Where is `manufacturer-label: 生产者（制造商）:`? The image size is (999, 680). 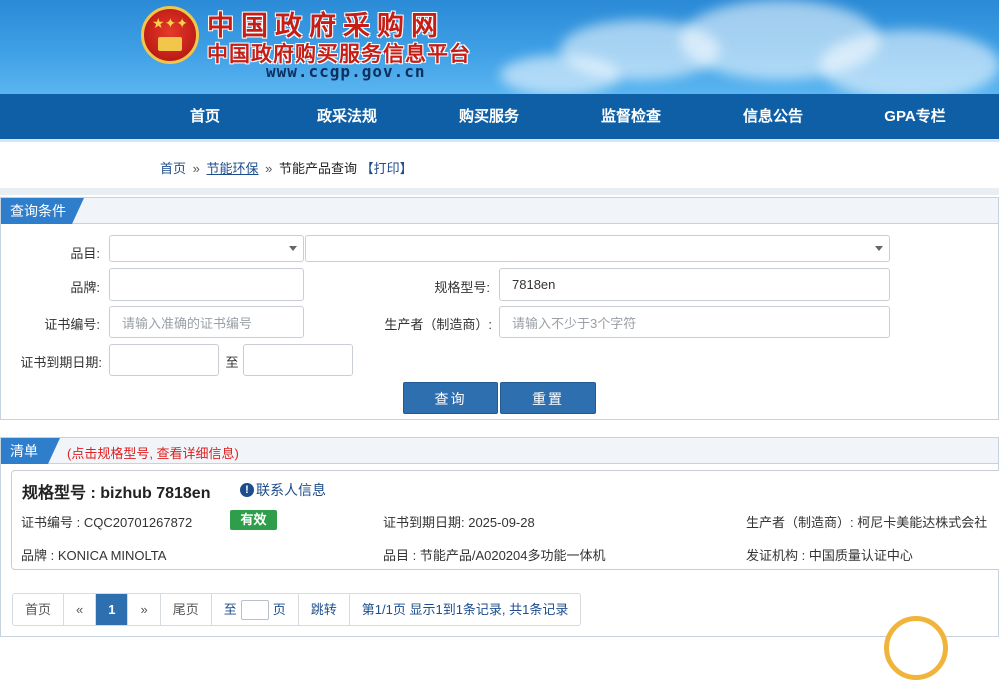 manufacturer-label: 生产者（制造商）: is located at coordinates (438, 324).